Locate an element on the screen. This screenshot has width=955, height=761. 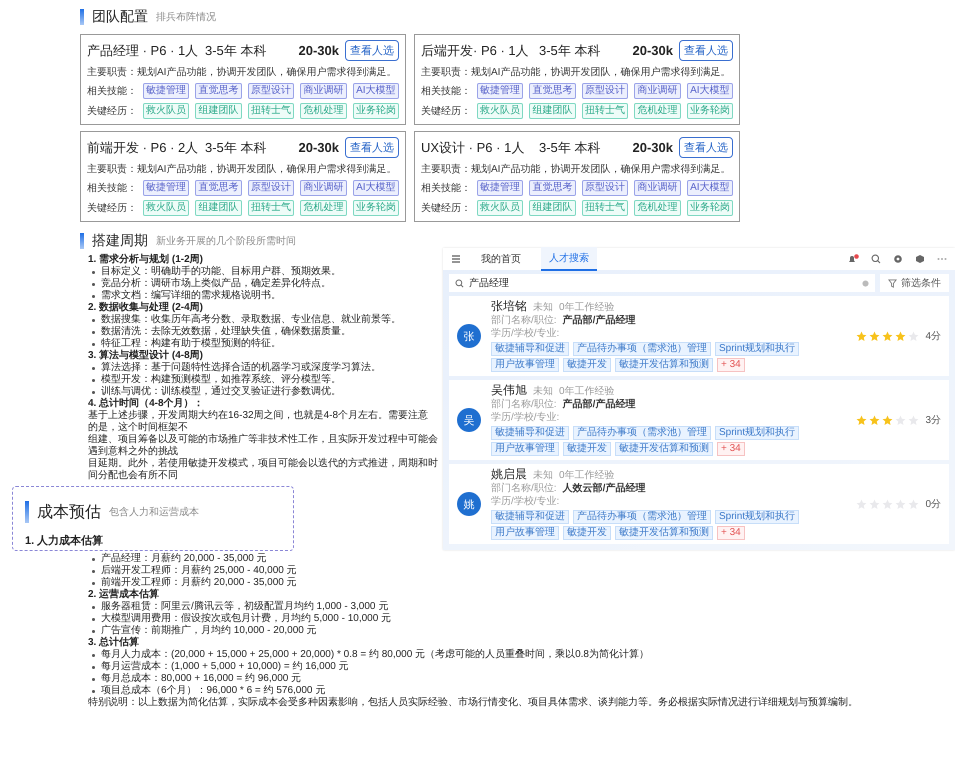
field-label: 学历/学校/专业: is located at coordinates (525, 334).